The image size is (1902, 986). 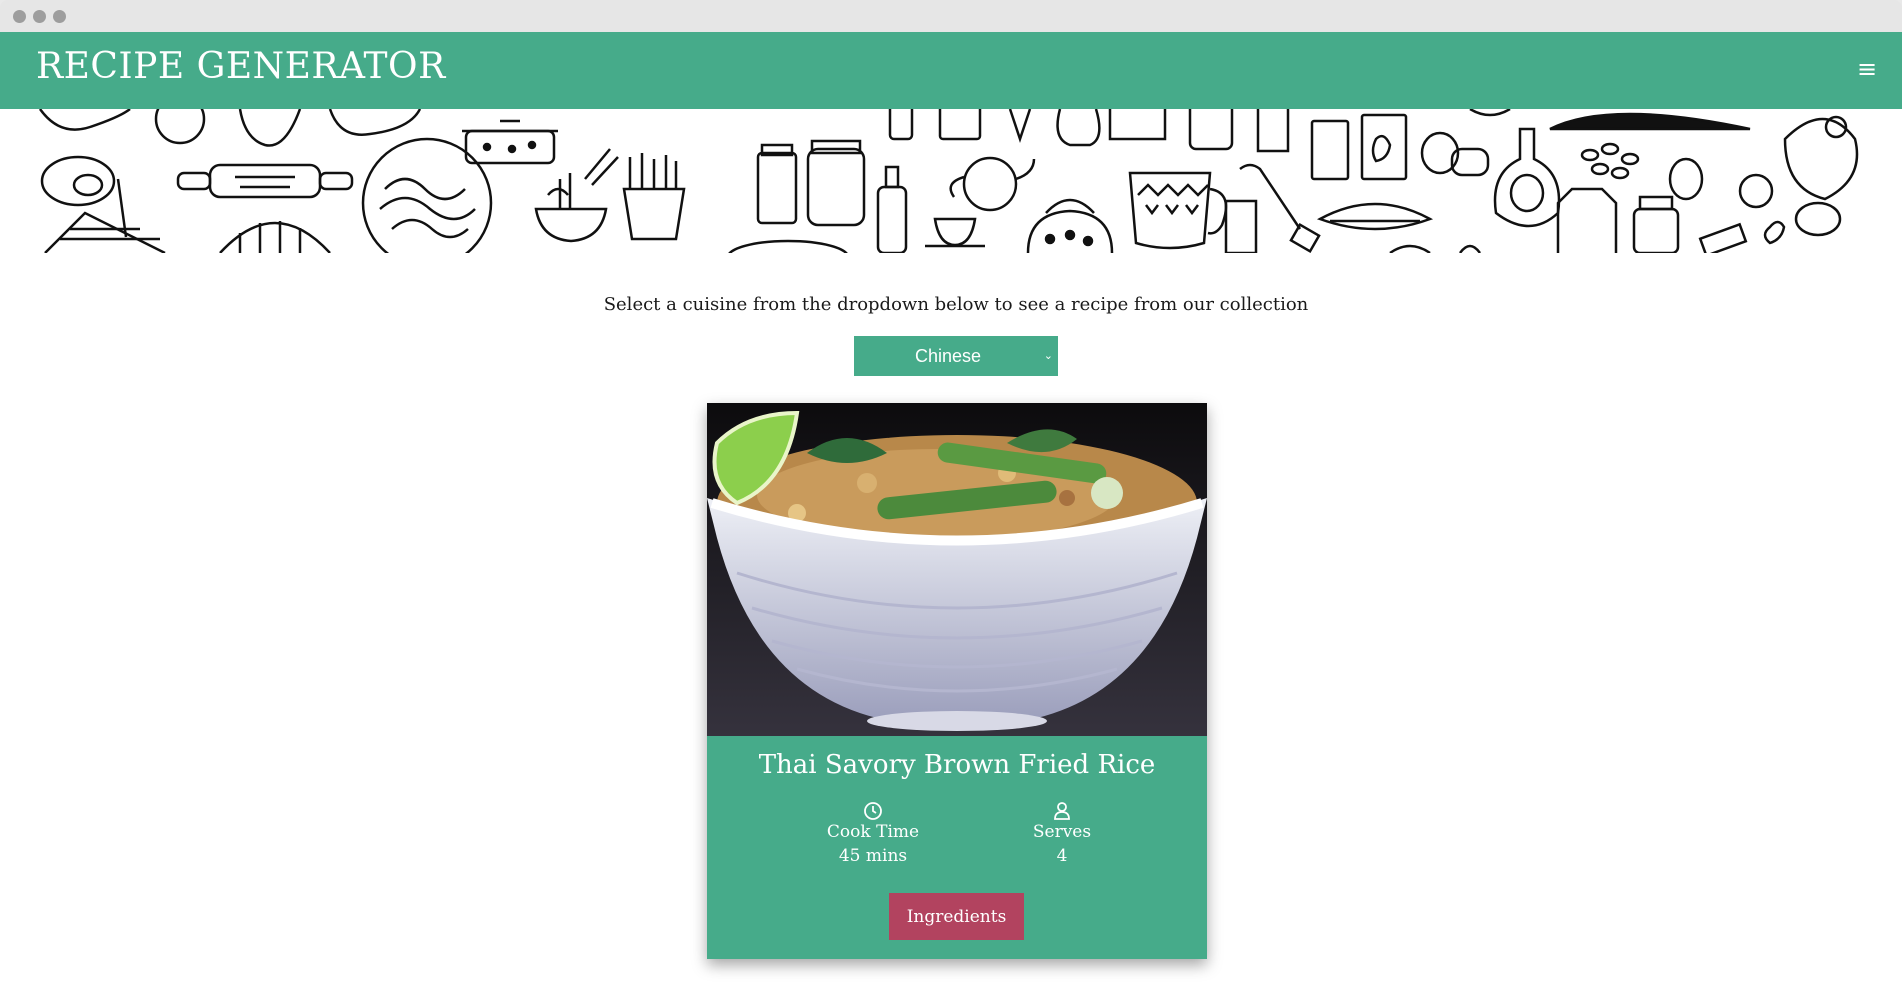 I want to click on chevron-down-icon: ⌄, so click(x=1048, y=355).